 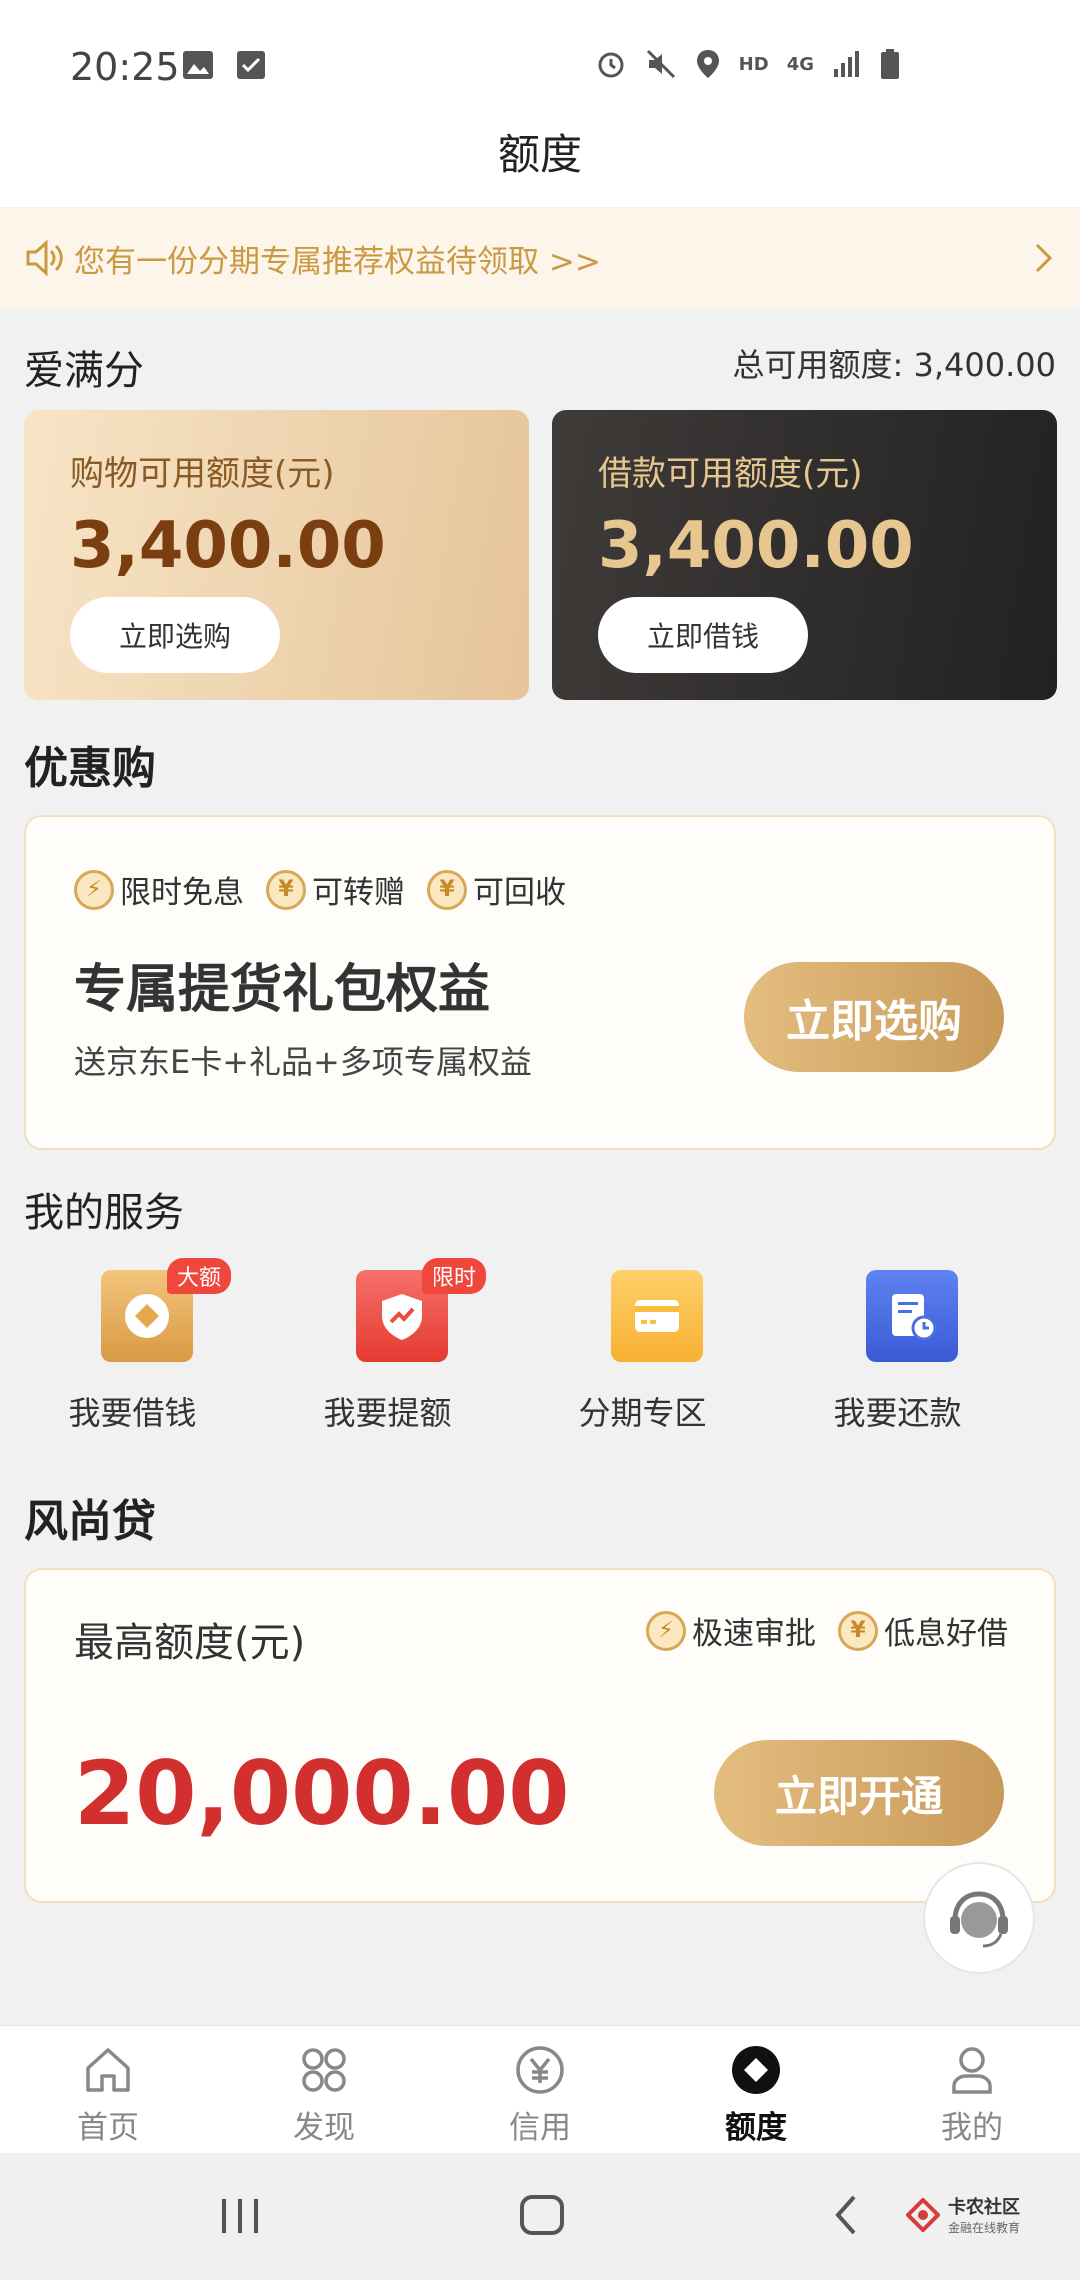 I want to click on checkbox-notif-icon, so click(x=251, y=65).